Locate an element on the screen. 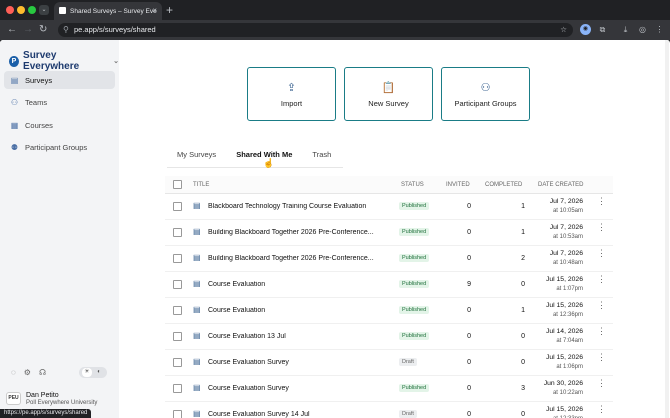 The image size is (670, 418). theme-toggle: ☀ ◐ is located at coordinates (93, 372).